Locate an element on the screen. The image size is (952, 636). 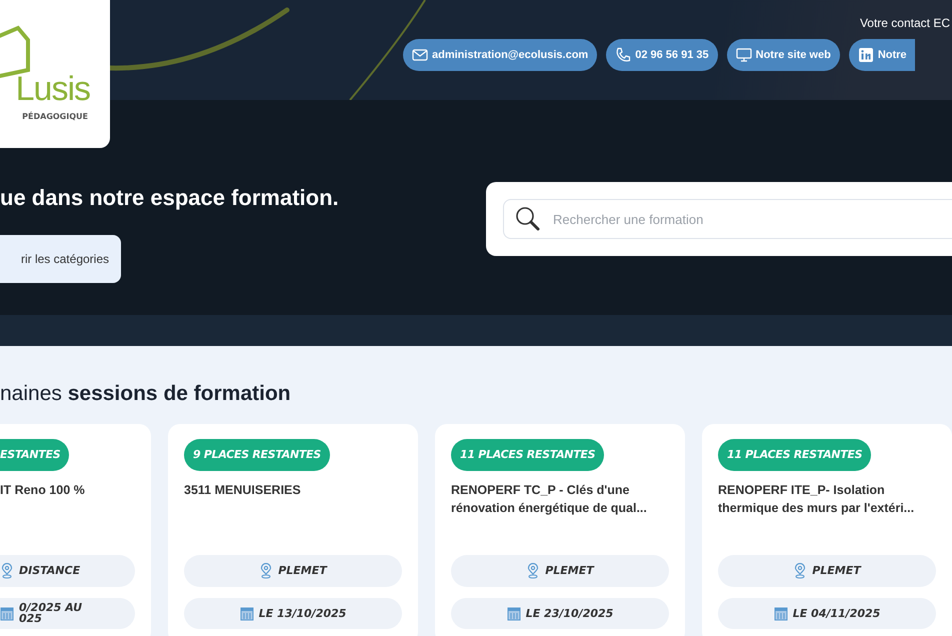
logo-tagline: PÉDAGOGIQUE is located at coordinates (55, 116).